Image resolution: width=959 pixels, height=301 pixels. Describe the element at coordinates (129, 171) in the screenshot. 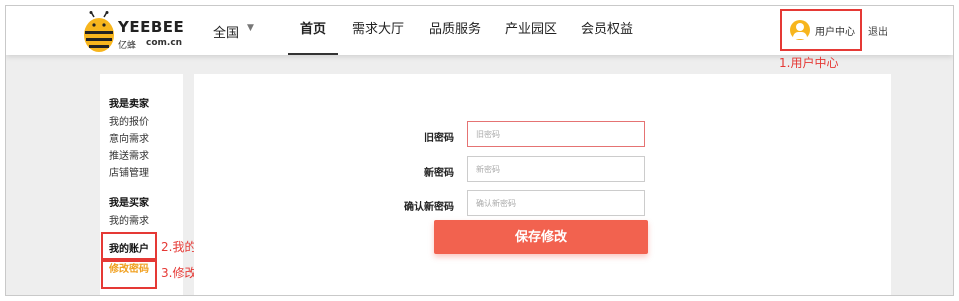

I see `sidebar-item-shop-management: 店铺管理` at that location.